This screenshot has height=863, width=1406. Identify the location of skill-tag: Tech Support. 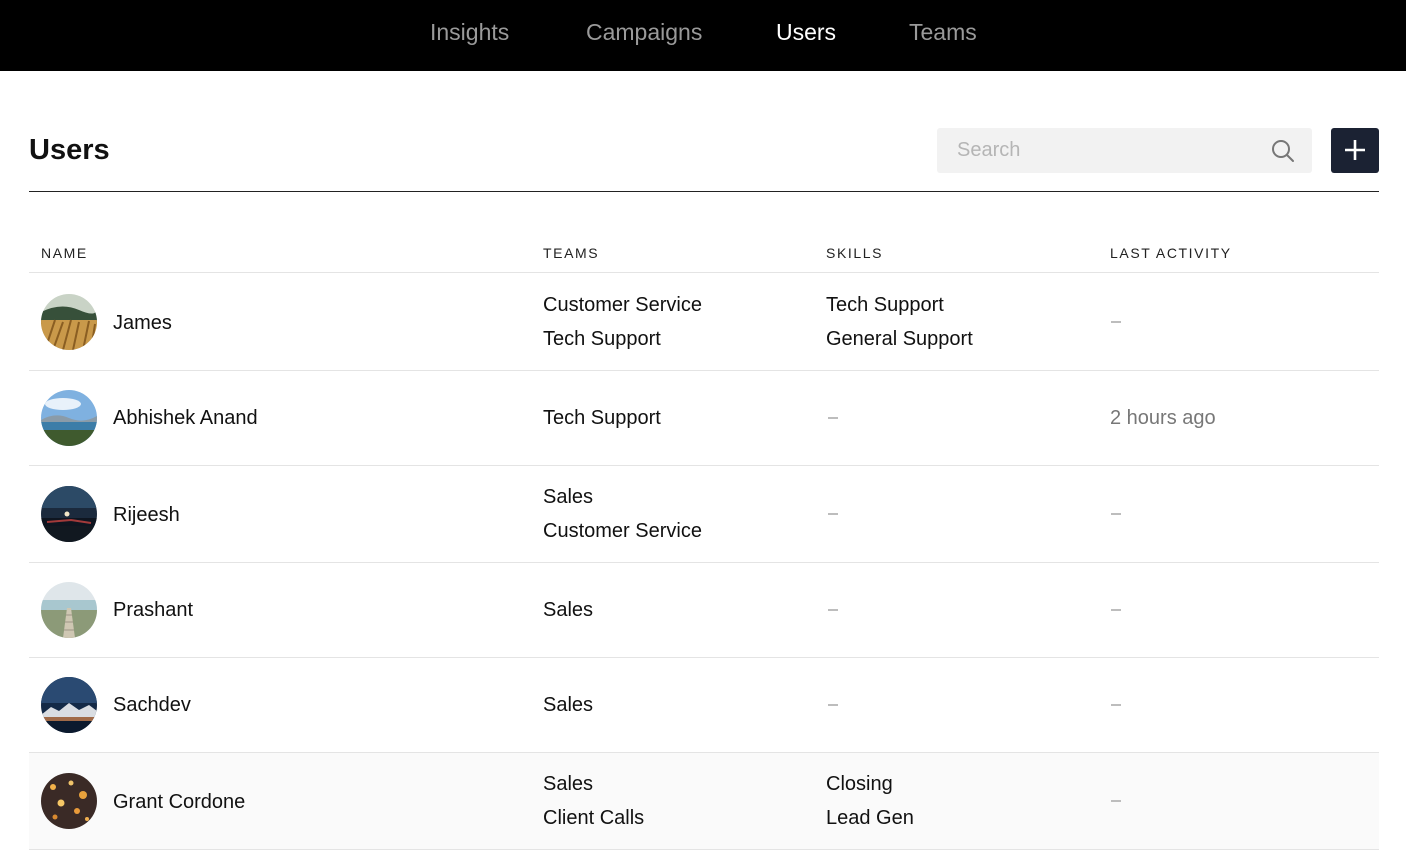
(885, 305).